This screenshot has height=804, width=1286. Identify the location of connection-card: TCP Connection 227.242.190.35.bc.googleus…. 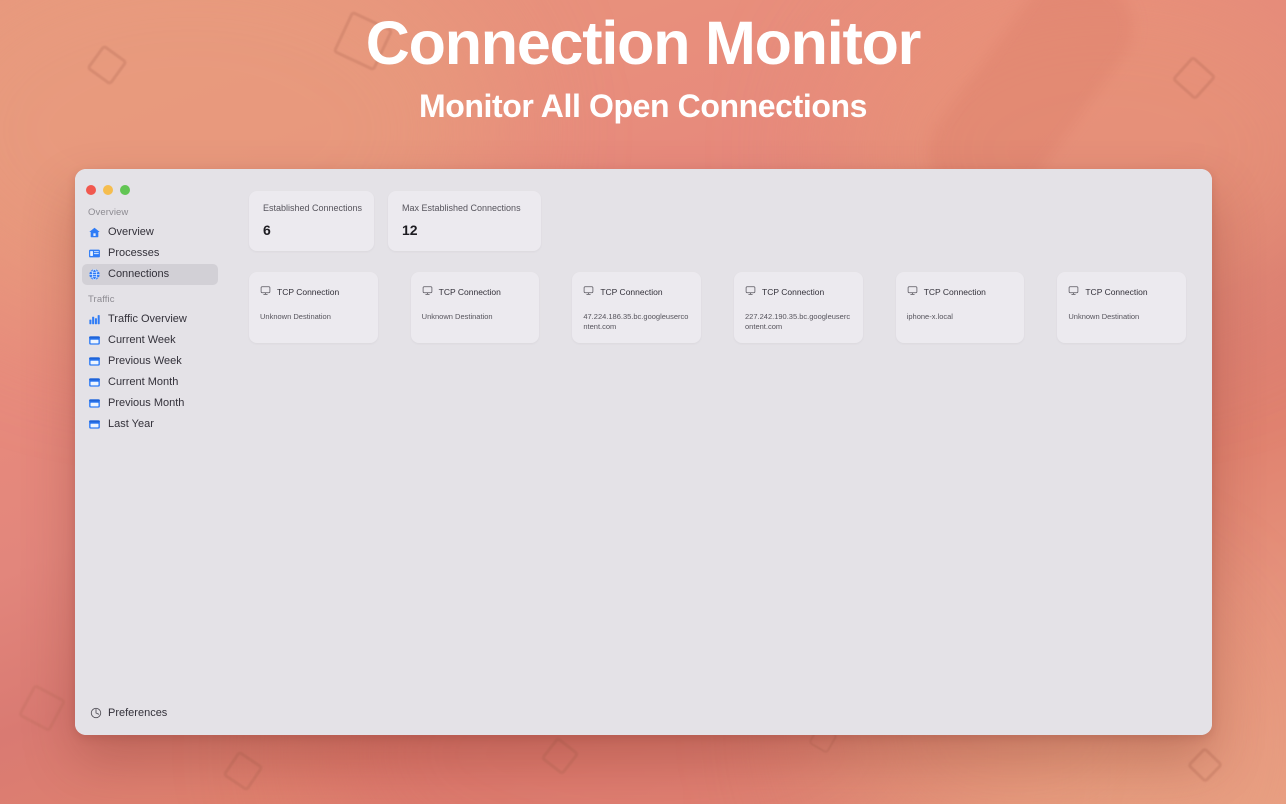
(798, 307).